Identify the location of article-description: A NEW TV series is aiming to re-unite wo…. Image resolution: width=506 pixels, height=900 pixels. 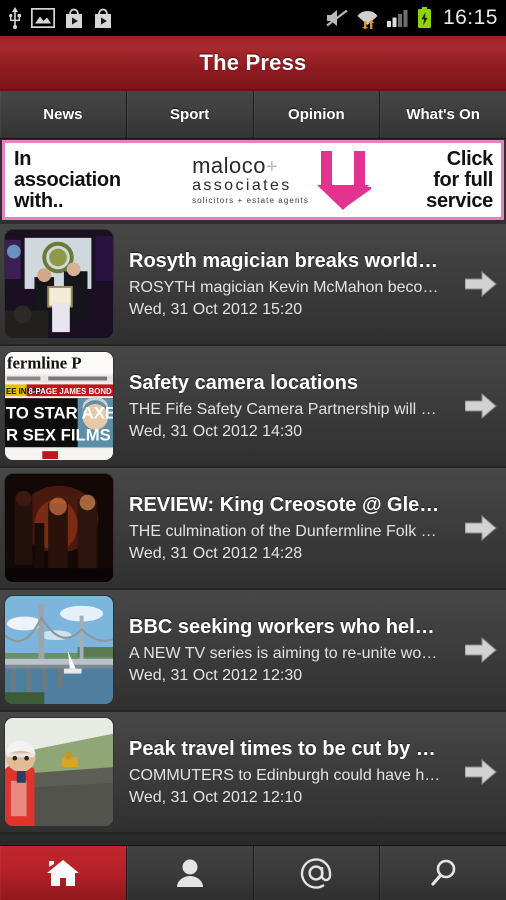
(283, 653).